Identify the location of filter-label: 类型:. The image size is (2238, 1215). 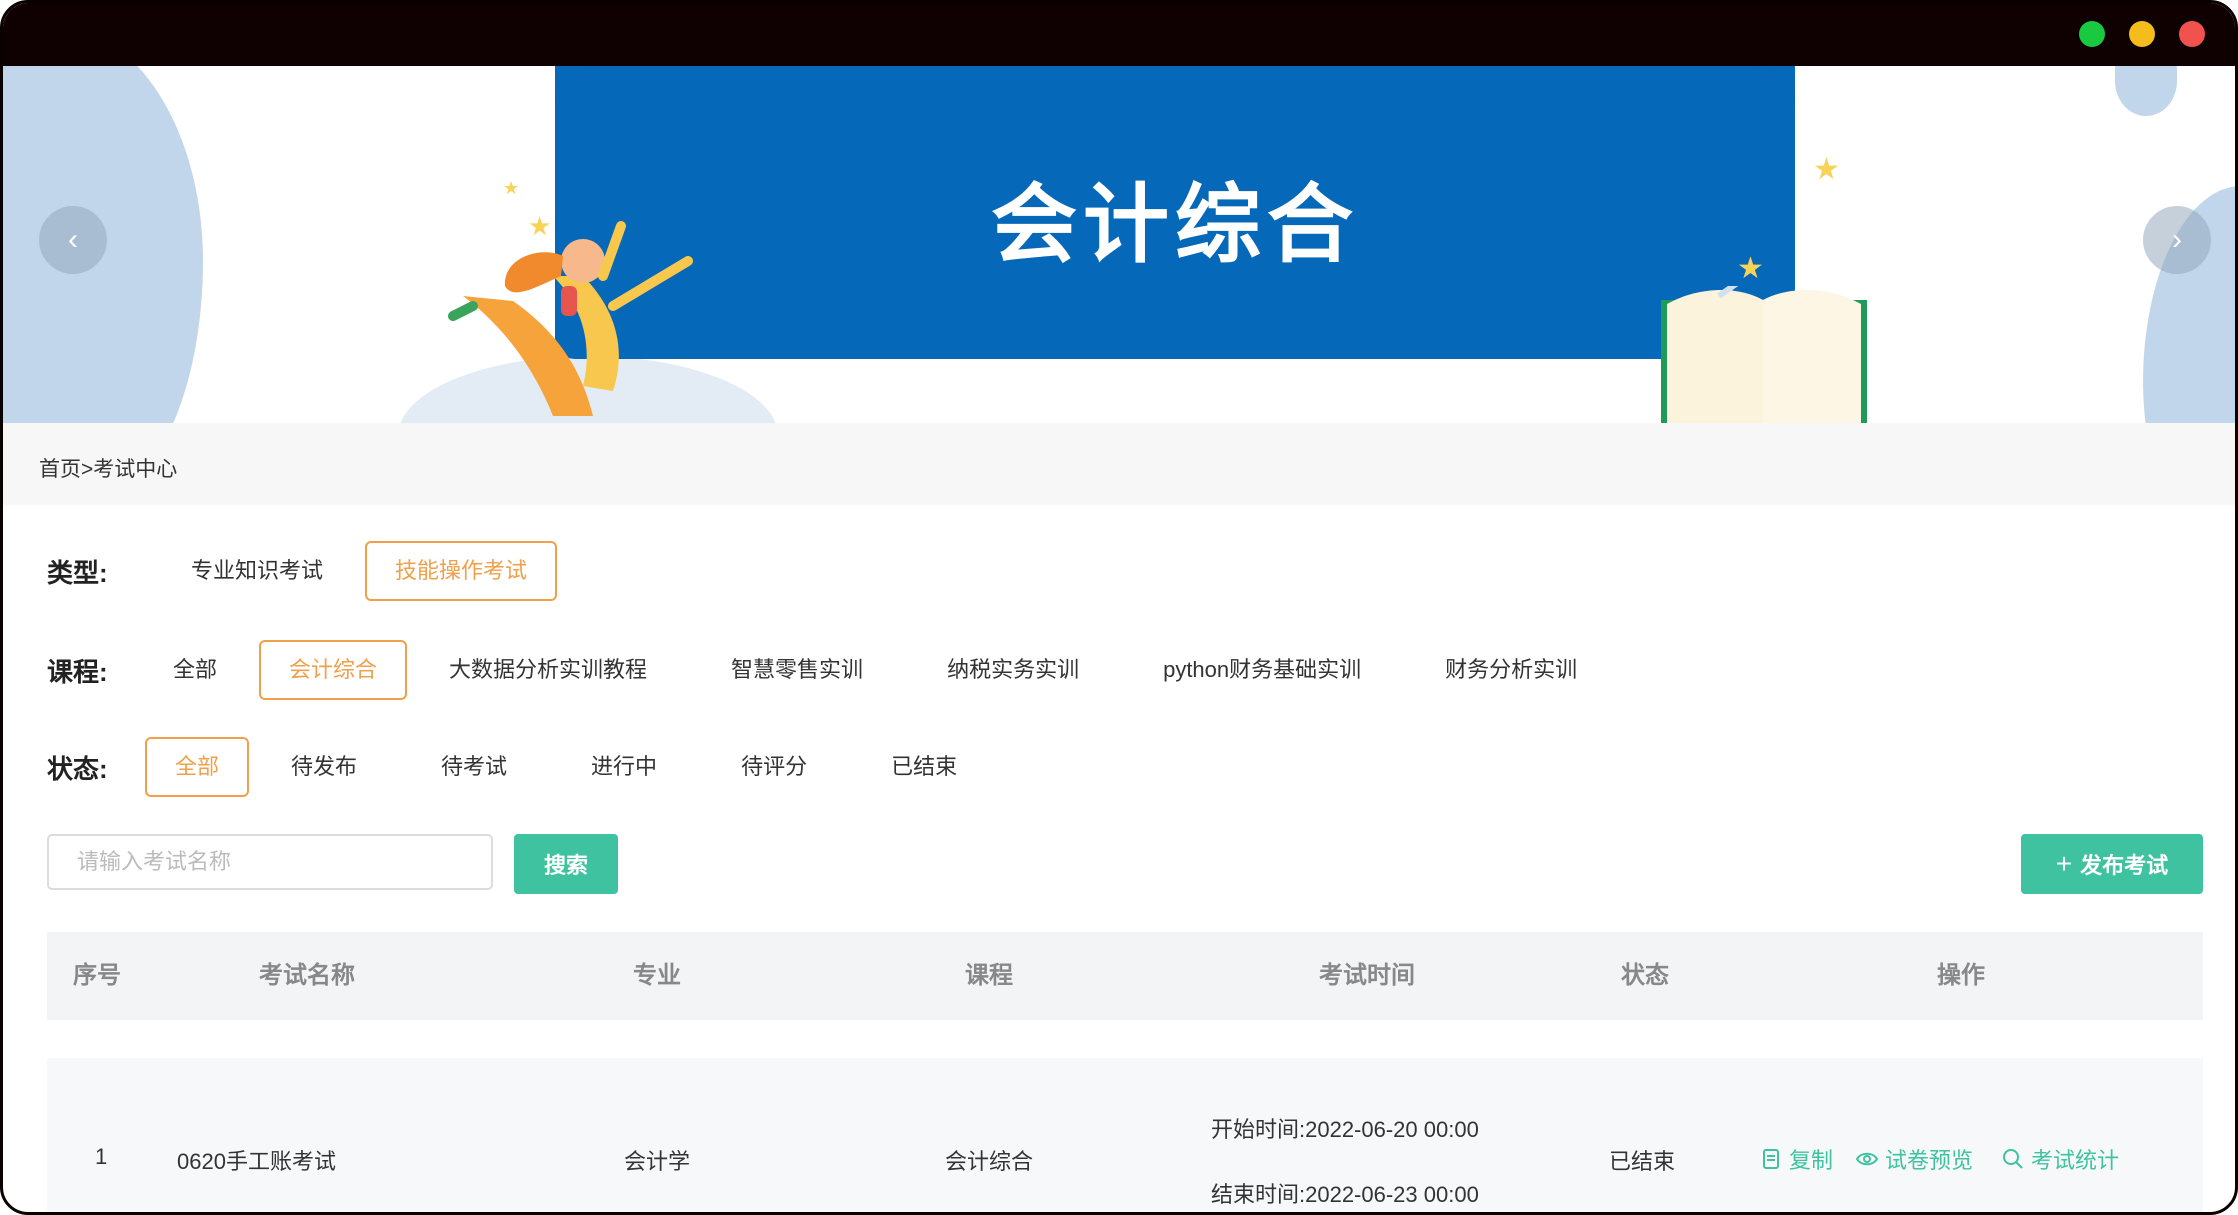
(77, 572).